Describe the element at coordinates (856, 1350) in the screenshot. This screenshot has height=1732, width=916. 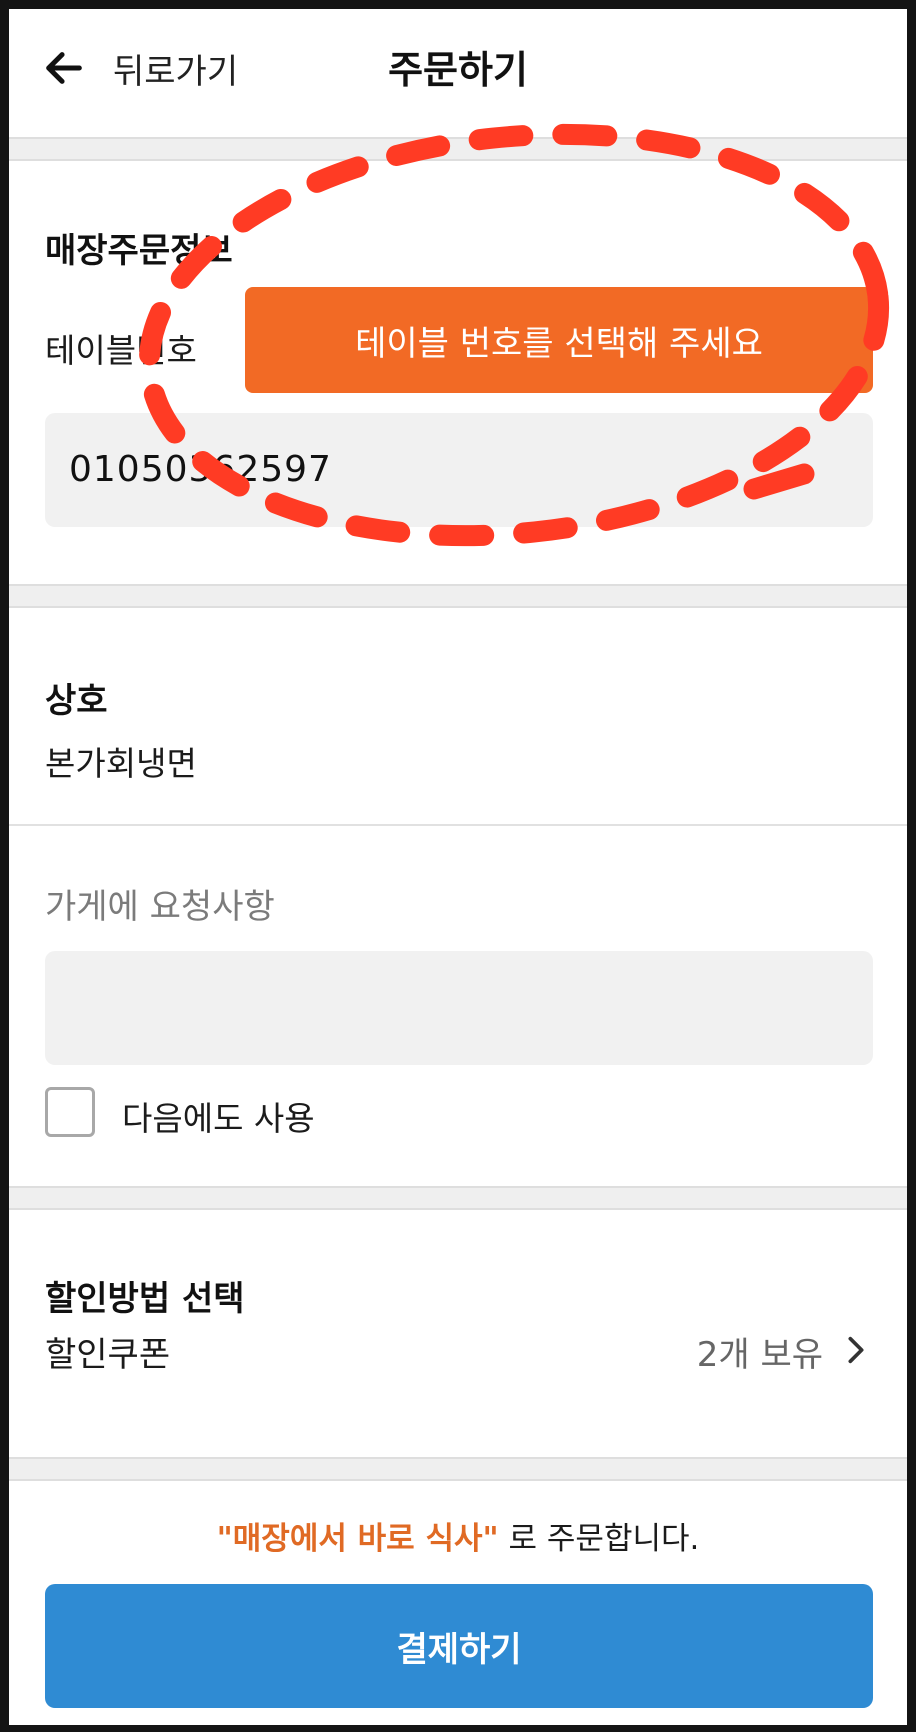
I see `chevron-right-icon` at that location.